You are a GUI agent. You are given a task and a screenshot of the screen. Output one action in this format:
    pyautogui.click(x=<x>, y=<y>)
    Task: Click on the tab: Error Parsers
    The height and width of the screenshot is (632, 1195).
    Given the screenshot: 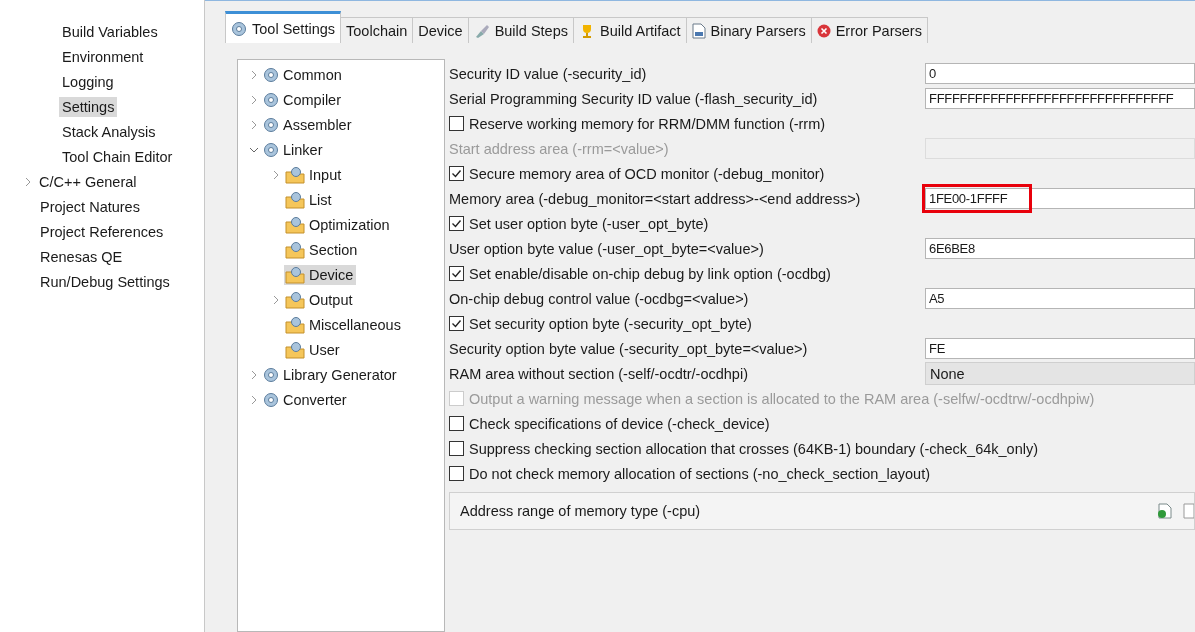 What is the action you would take?
    pyautogui.click(x=869, y=30)
    